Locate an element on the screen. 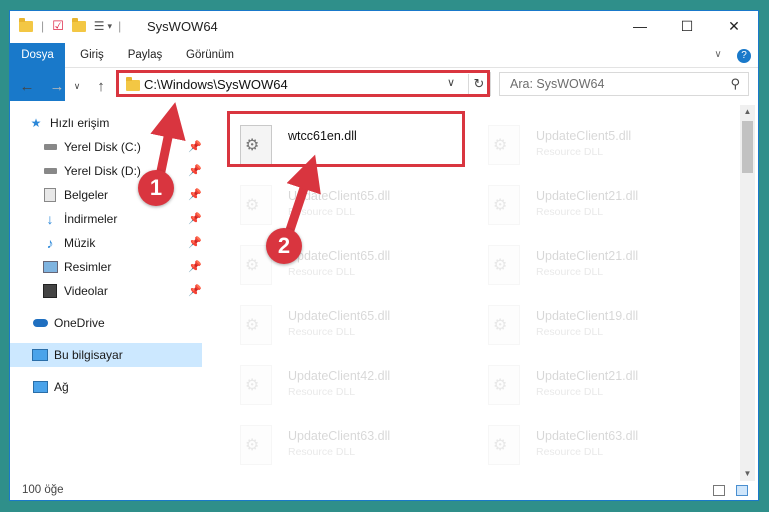 The height and width of the screenshot is (512, 769). music-icon: ♪ is located at coordinates (50, 243).